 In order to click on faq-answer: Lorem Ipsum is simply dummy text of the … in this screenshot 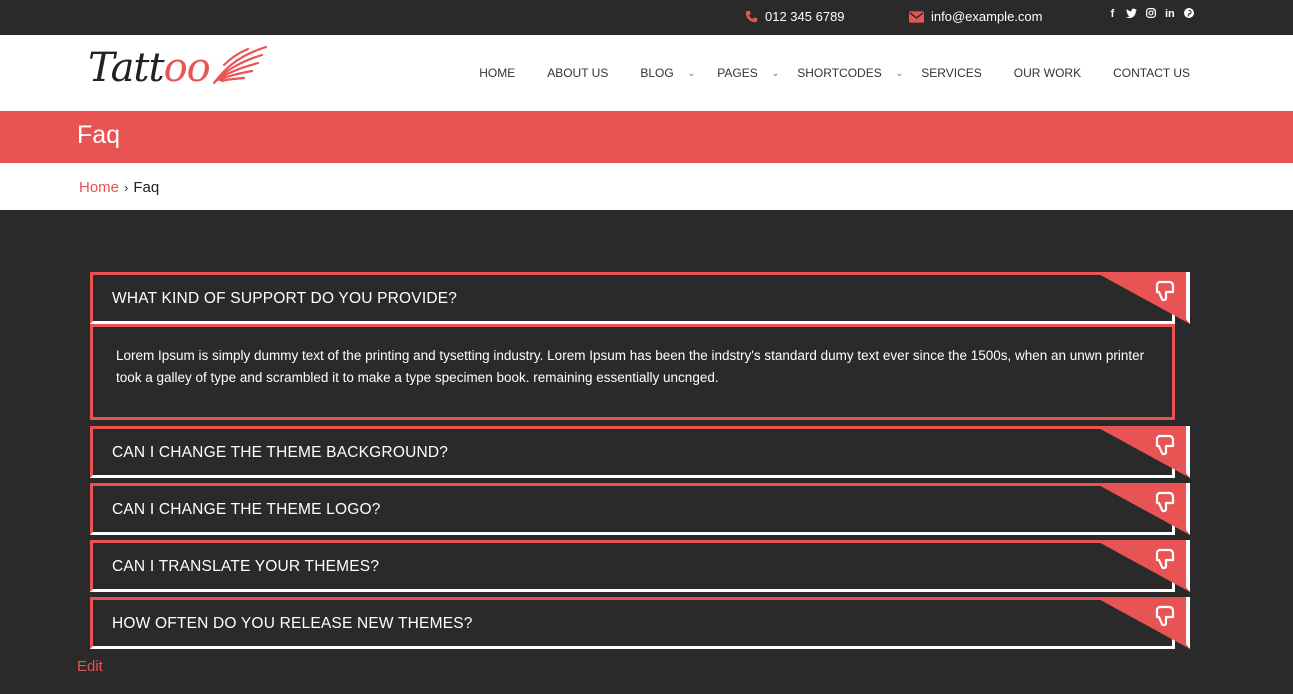, I will do `click(632, 372)`.